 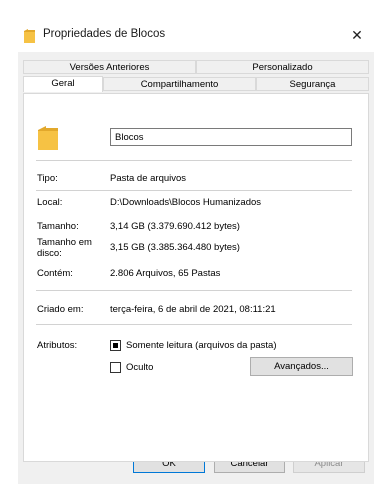 I want to click on size-value: 3,14 GB (3.379.690.412 bytes), so click(x=175, y=226).